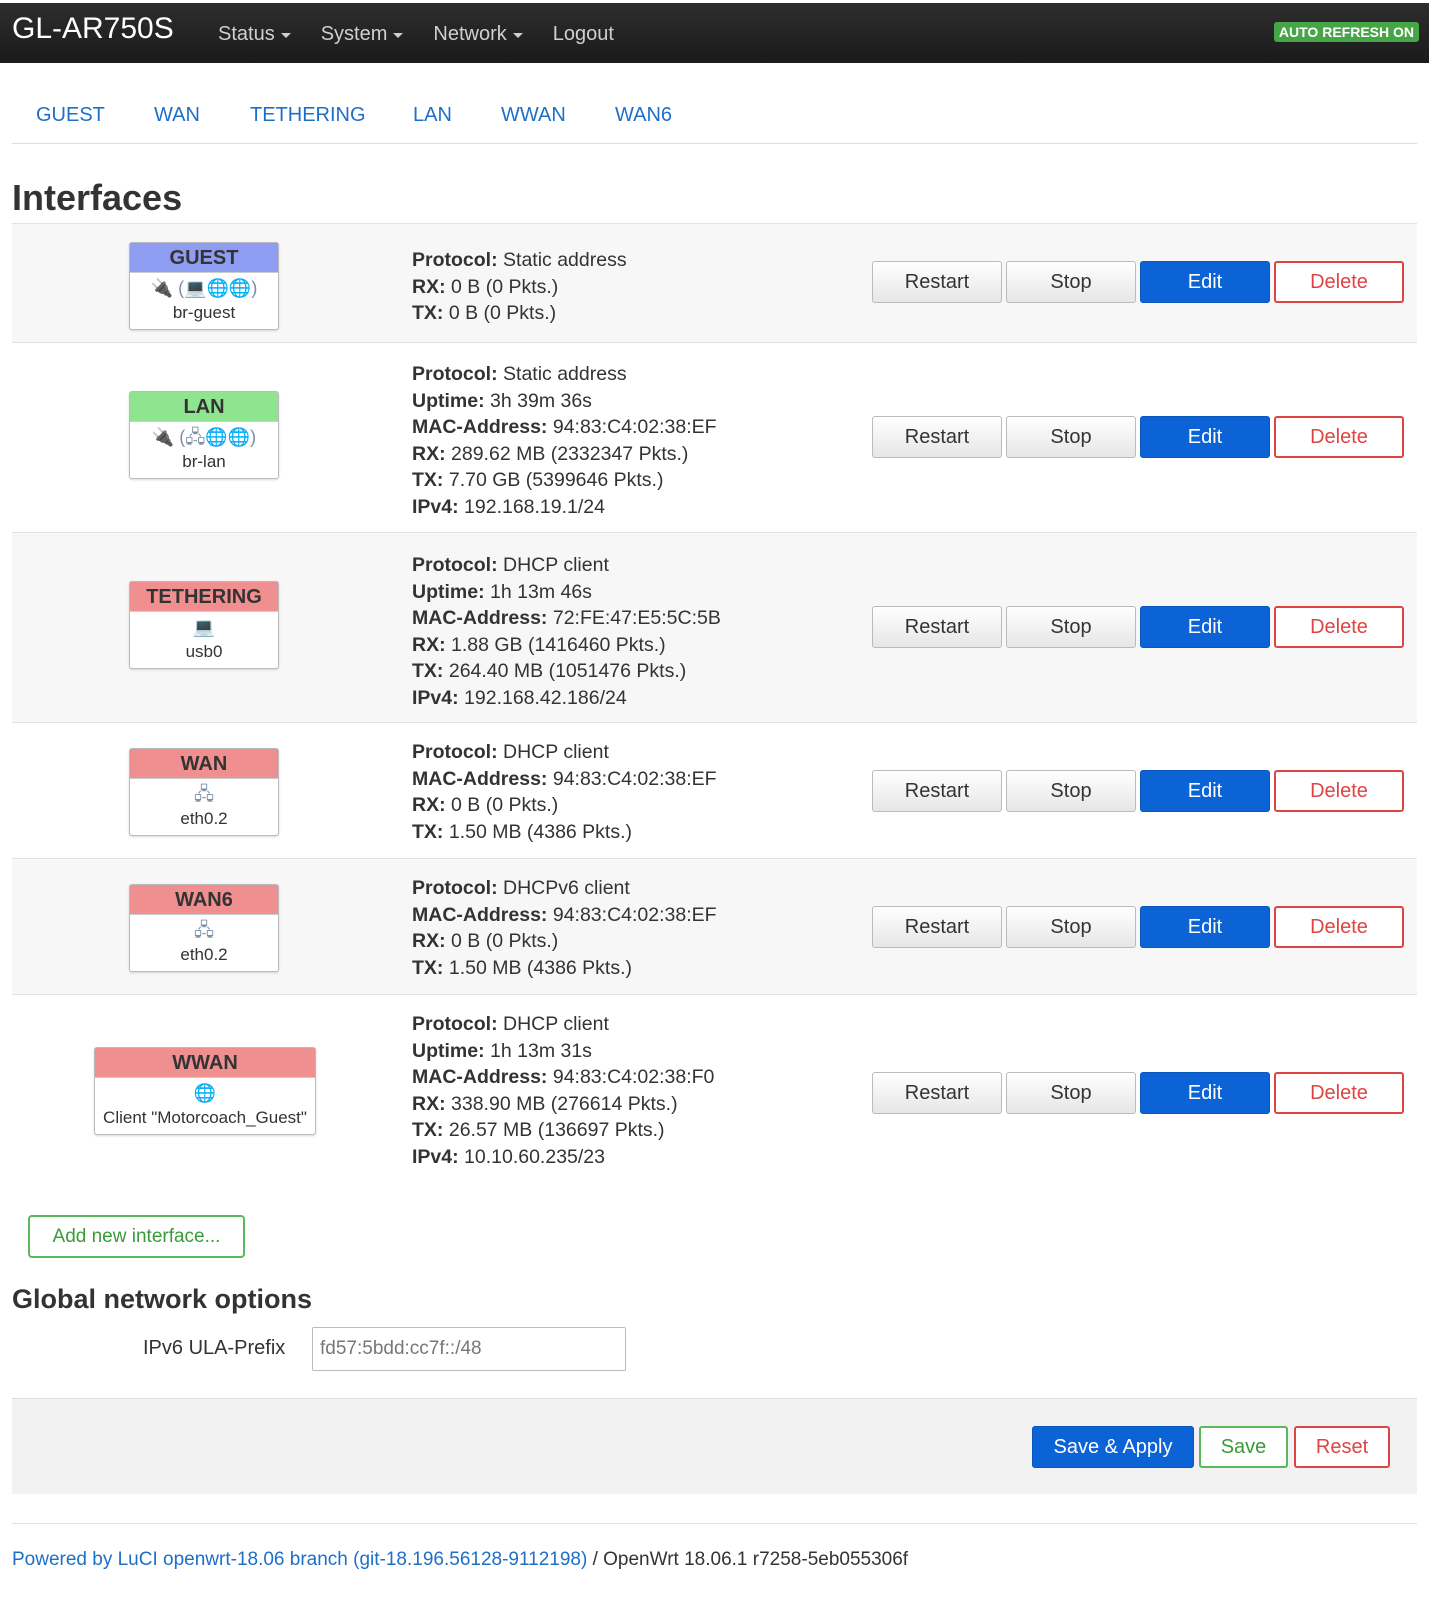 The width and height of the screenshot is (1429, 1600). I want to click on tab-tethering: TETHERING, so click(308, 115).